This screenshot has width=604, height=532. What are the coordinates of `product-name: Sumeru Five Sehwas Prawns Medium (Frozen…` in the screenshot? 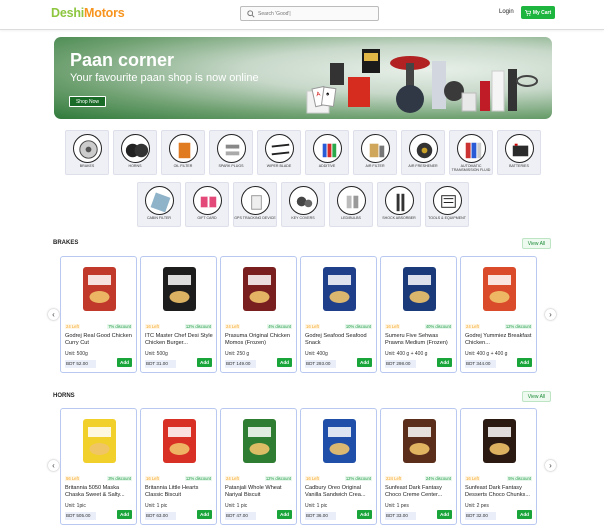 It's located at (420, 339).